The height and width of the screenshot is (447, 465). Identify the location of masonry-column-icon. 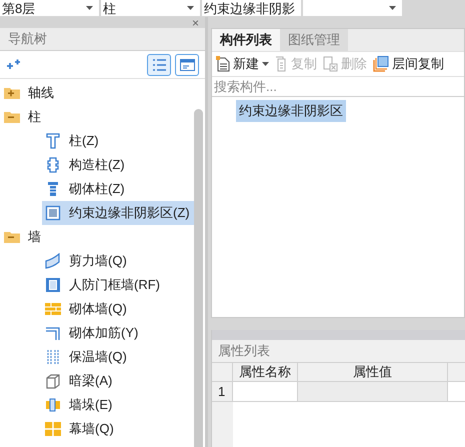
(53, 189).